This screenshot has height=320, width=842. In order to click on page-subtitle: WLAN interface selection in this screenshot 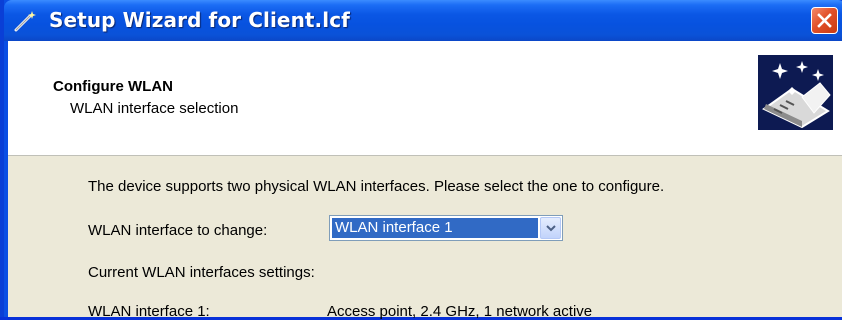, I will do `click(154, 108)`.